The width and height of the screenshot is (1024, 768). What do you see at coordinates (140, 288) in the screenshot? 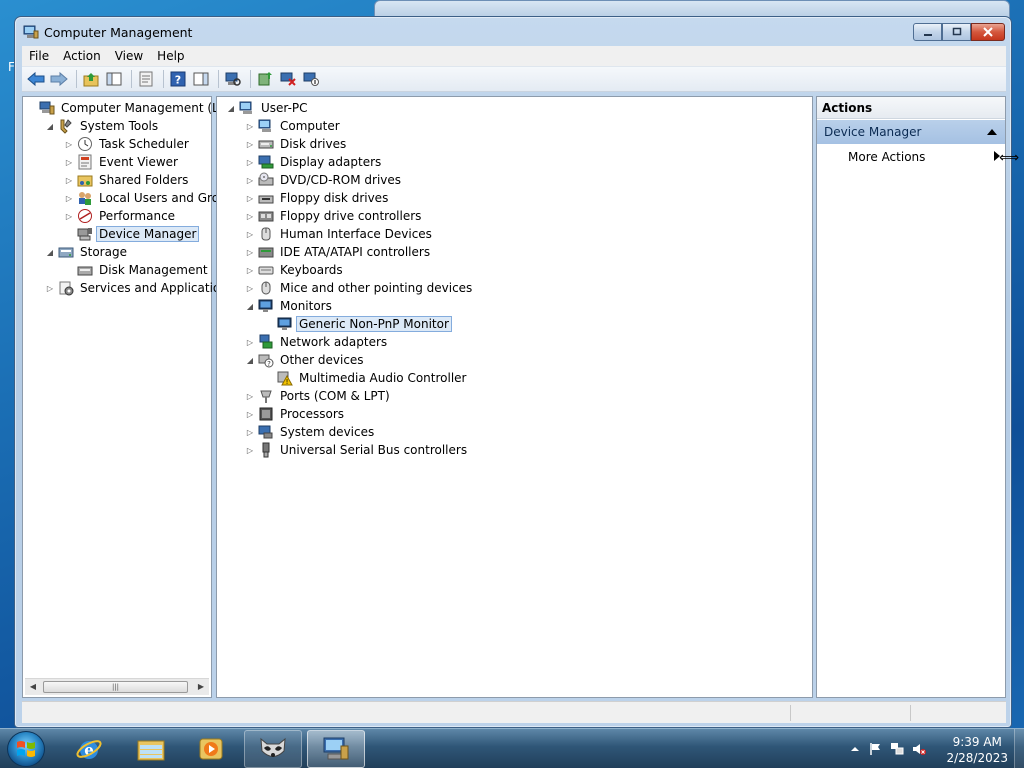
I see `console-tree-item: ▷ Services and Applications` at bounding box center [140, 288].